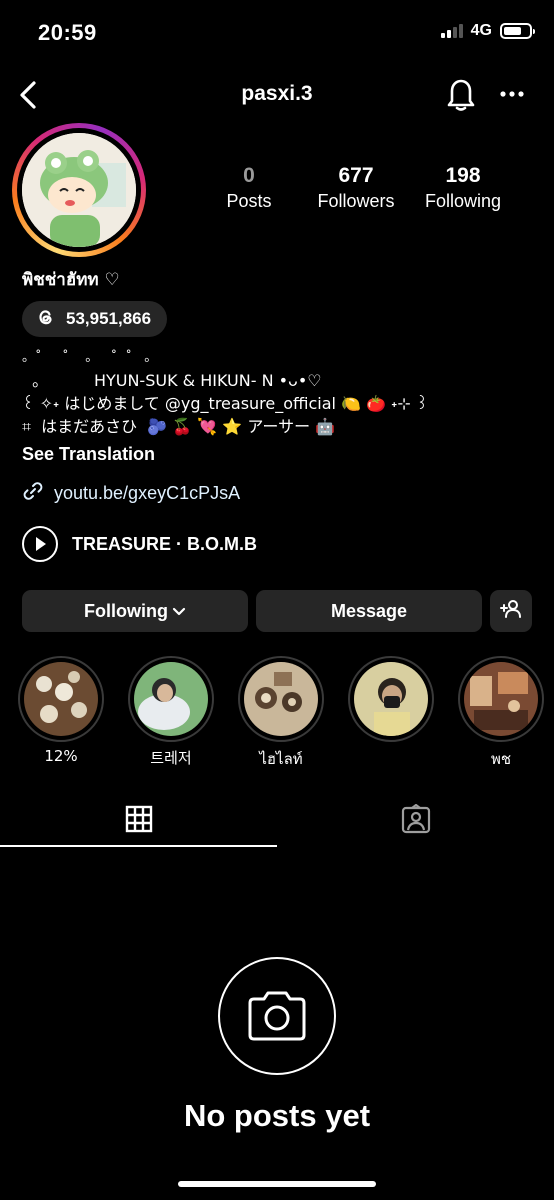 This screenshot has width=554, height=1200. I want to click on followers-label: Followers, so click(356, 201).